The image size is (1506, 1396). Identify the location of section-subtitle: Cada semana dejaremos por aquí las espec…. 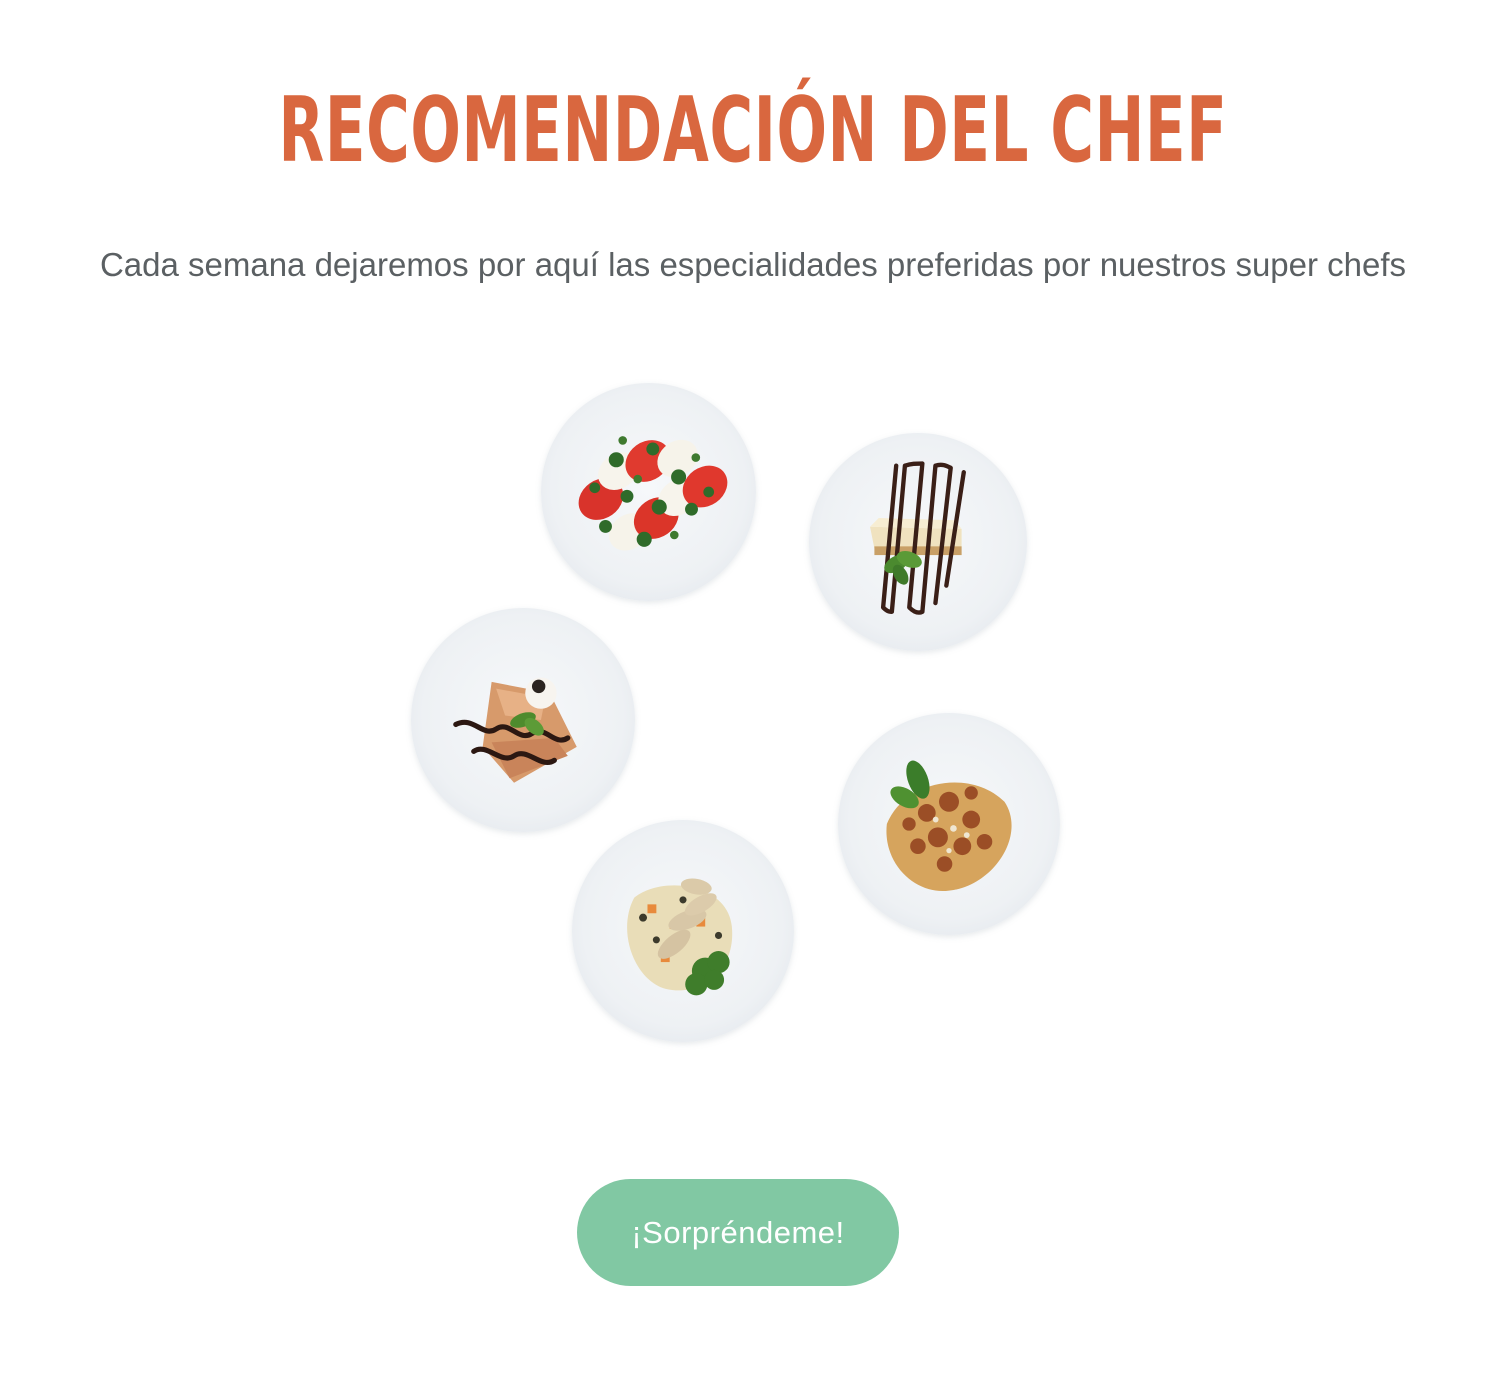
(753, 264).